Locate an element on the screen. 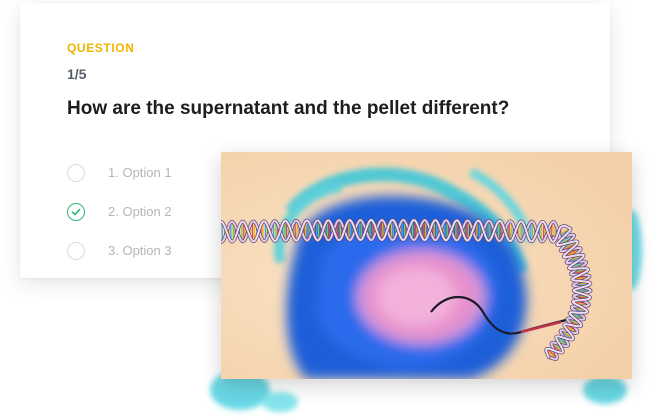 This screenshot has height=417, width=653. answer-option-label: 3. Option 3 is located at coordinates (140, 250).